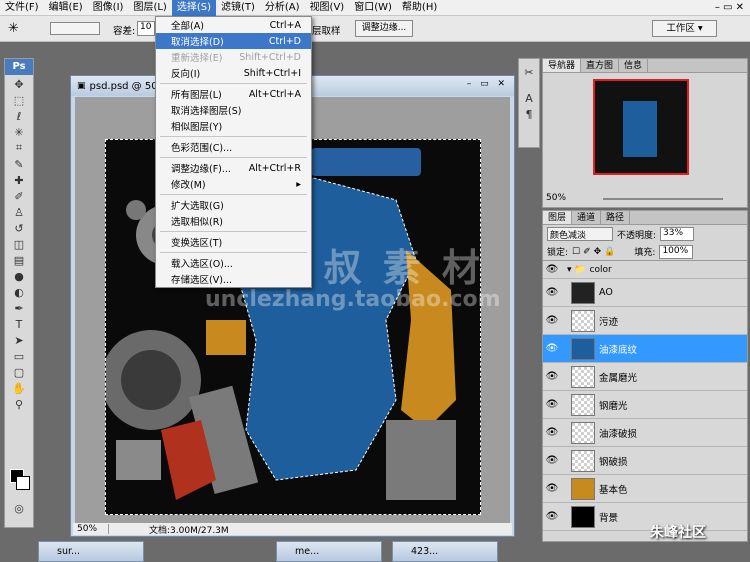  What do you see at coordinates (373, 8) in the screenshot?
I see `menu-window: 窗口(W)` at bounding box center [373, 8].